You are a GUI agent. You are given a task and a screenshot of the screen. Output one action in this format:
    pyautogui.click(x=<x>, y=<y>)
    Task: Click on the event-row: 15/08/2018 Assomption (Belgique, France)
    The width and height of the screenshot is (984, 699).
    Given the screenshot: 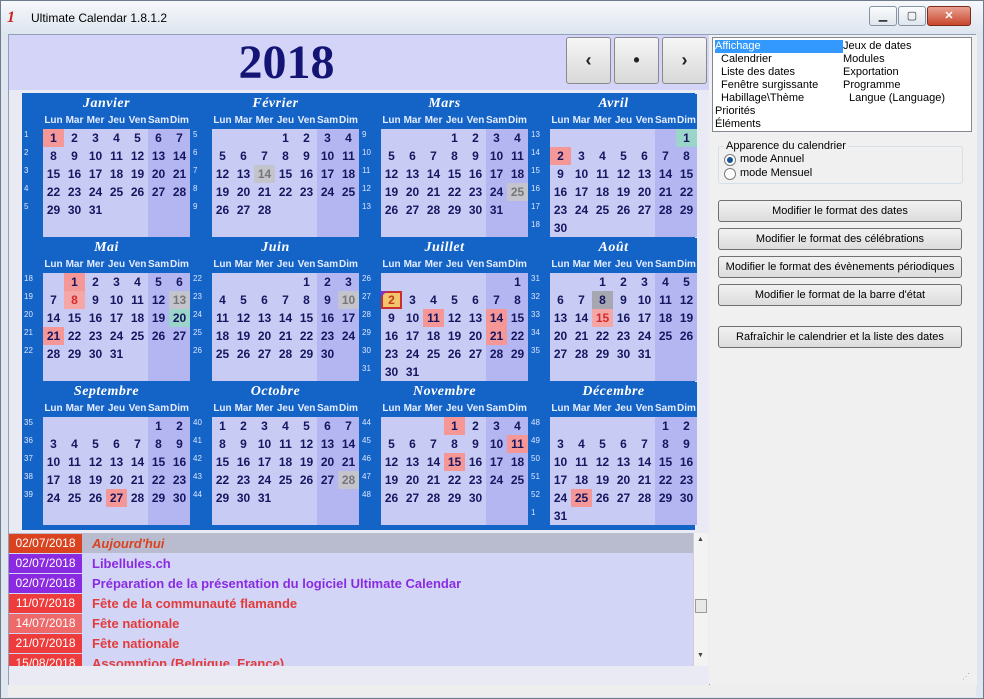 What is the action you would take?
    pyautogui.click(x=351, y=659)
    